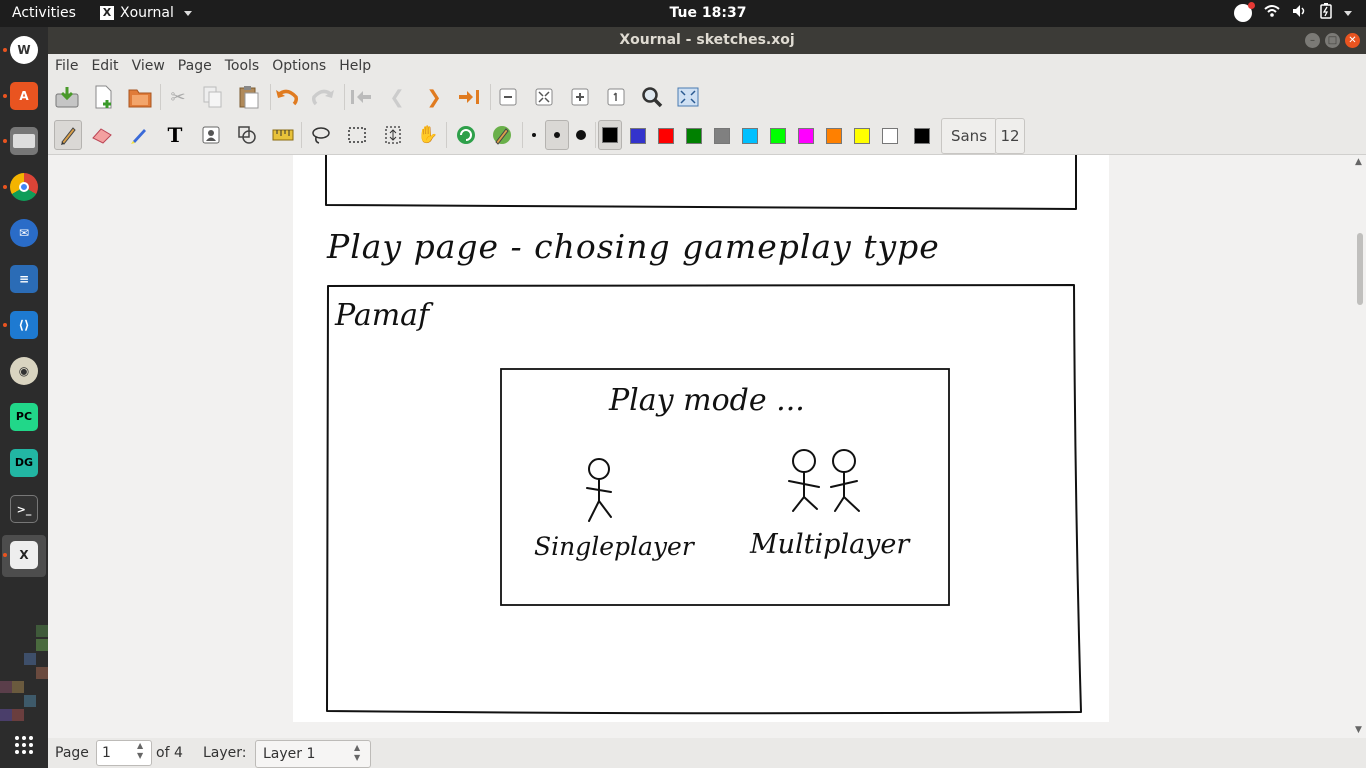 This screenshot has width=1366, height=768. Describe the element at coordinates (1010, 136) in the screenshot. I see `font-size-button: 12` at that location.